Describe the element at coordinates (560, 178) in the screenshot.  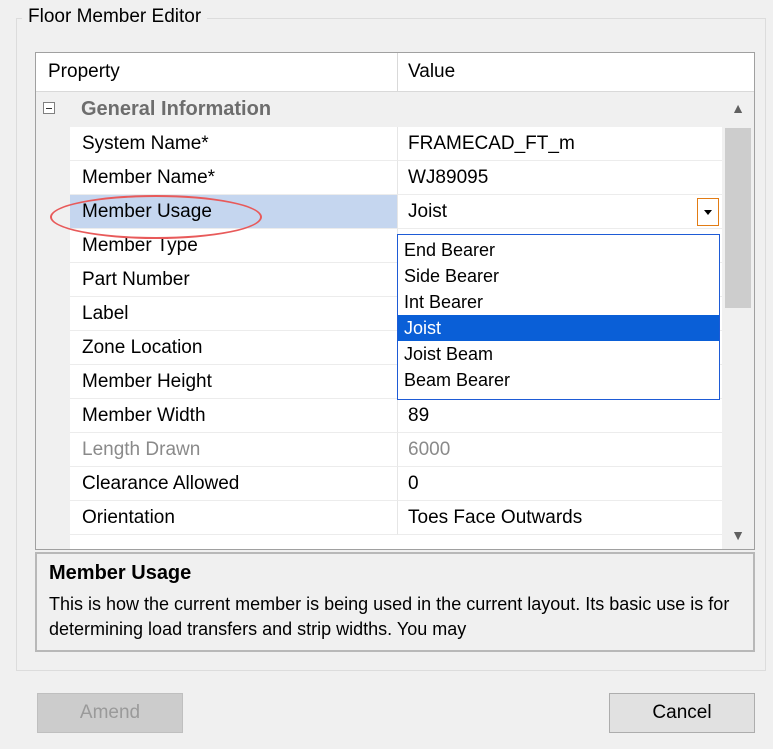
I see `value-member-name: WJ89095` at that location.